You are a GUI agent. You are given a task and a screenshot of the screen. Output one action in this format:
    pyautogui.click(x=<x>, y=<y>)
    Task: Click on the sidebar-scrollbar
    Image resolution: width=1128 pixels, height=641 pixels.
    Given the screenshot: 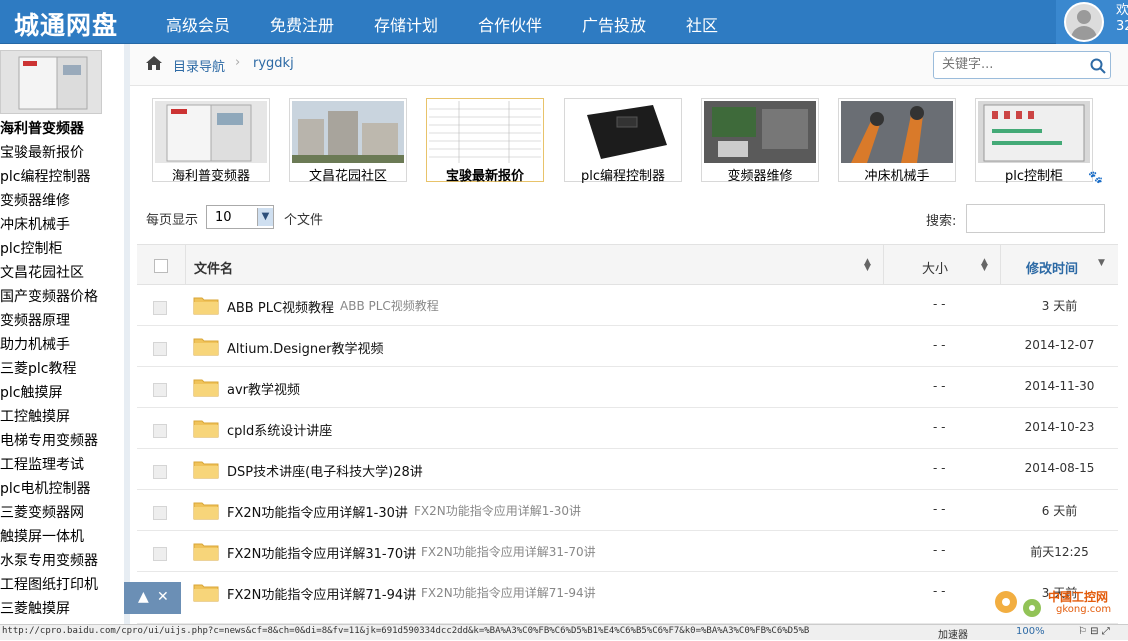 What is the action you would take?
    pyautogui.click(x=127, y=334)
    